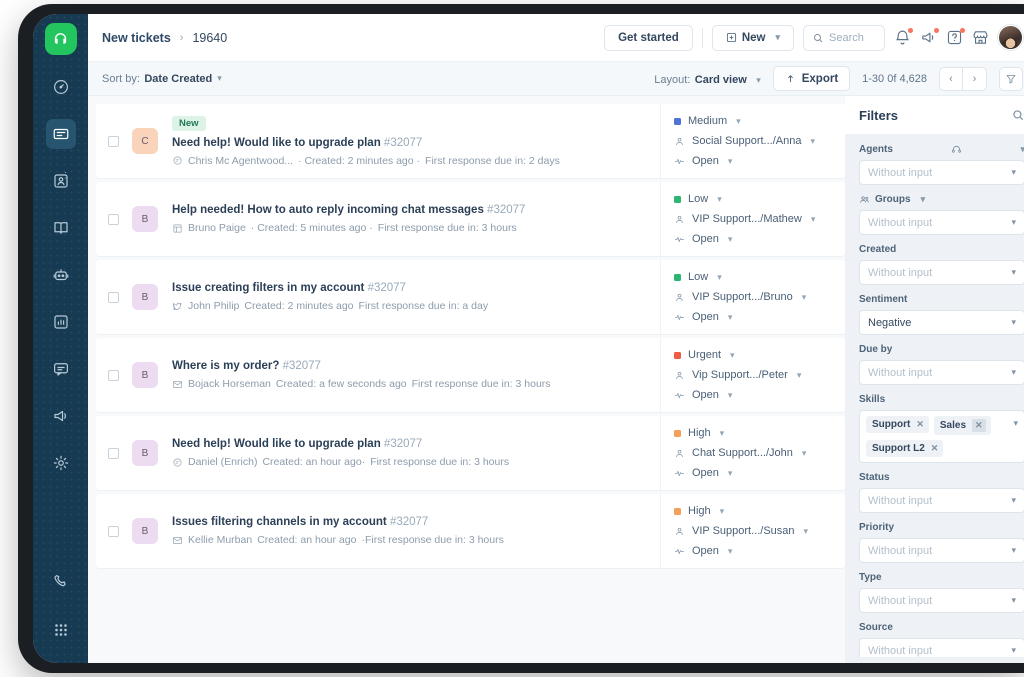  Describe the element at coordinates (962, 425) in the screenshot. I see `filter-chip: Sales ✕` at that location.